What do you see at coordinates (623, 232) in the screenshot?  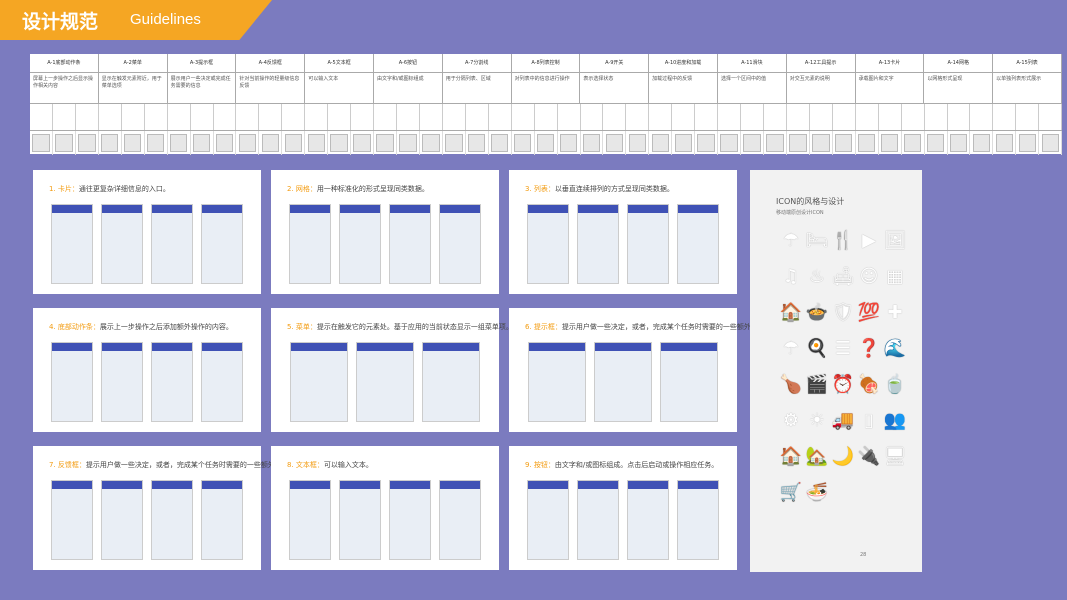 I see `example-card: 3. 列表：以垂直连续排列的方式呈现同类数据。` at bounding box center [623, 232].